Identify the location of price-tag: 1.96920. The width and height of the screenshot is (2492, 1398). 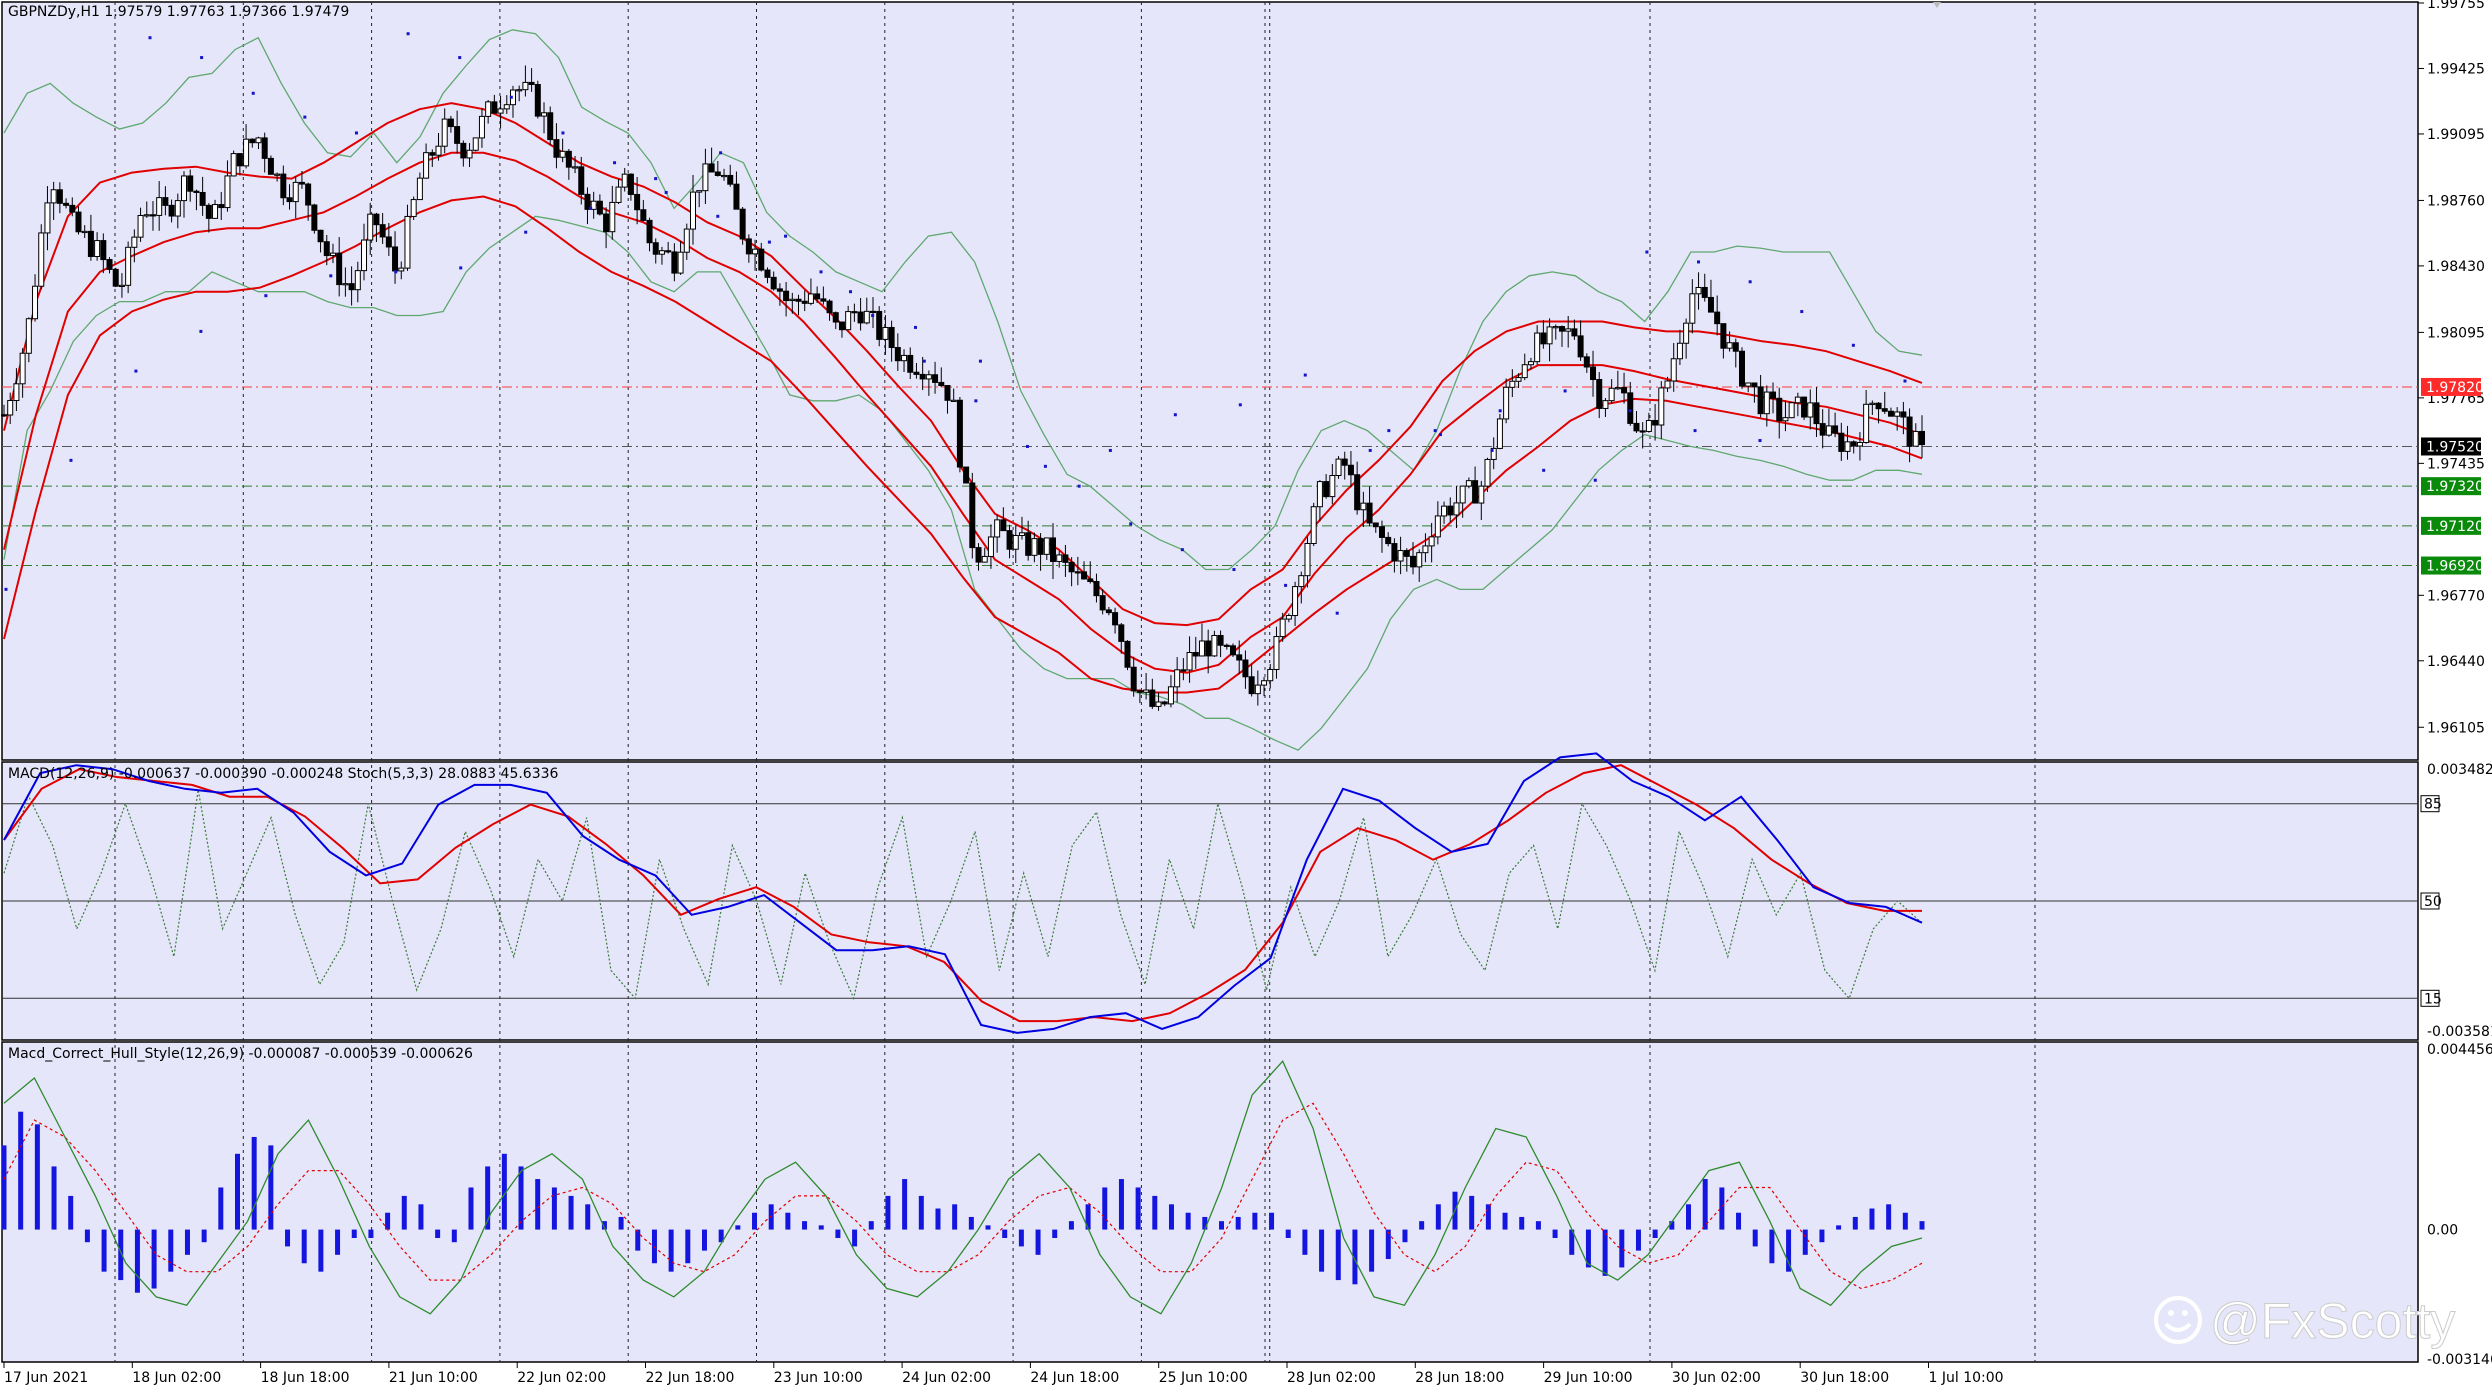
(2452, 565).